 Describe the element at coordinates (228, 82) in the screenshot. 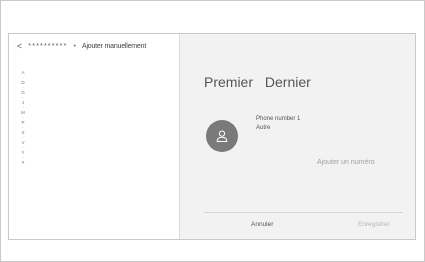

I see `first-name: Premier` at that location.